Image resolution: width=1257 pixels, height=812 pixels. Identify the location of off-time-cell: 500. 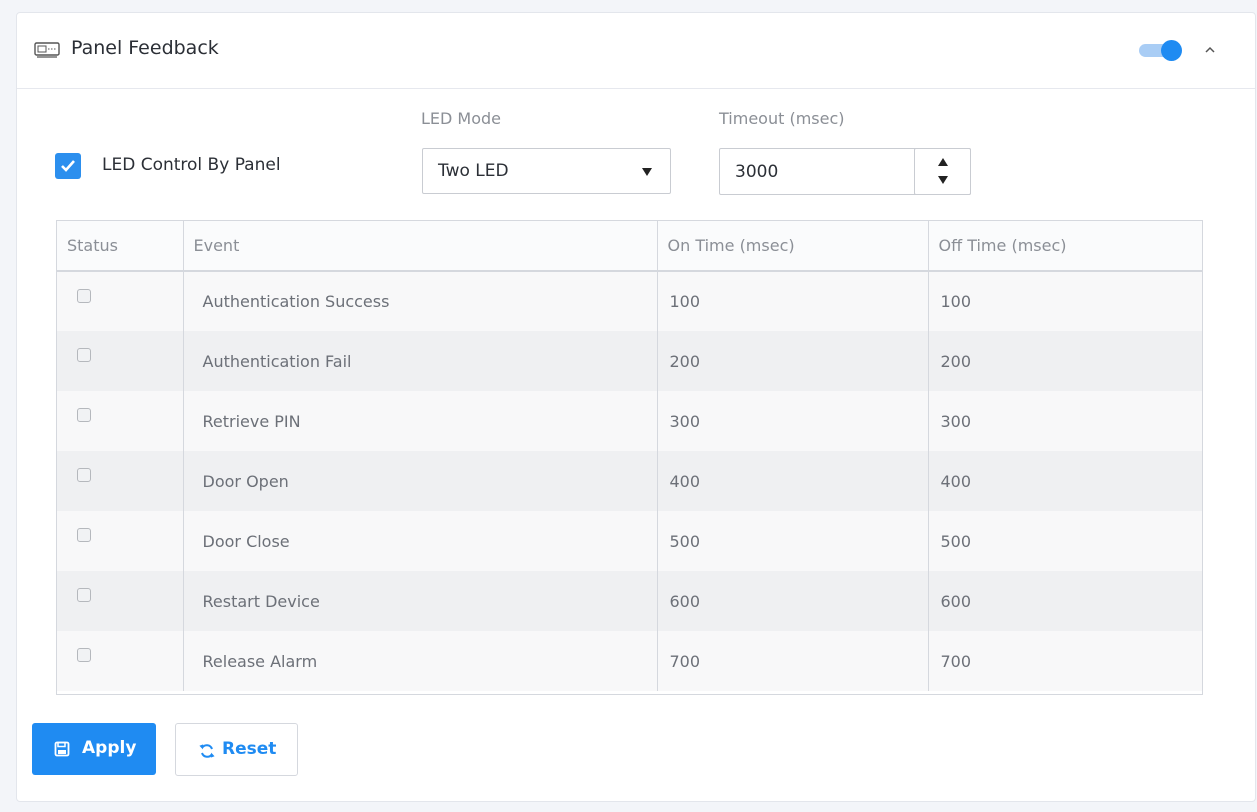
(1065, 541).